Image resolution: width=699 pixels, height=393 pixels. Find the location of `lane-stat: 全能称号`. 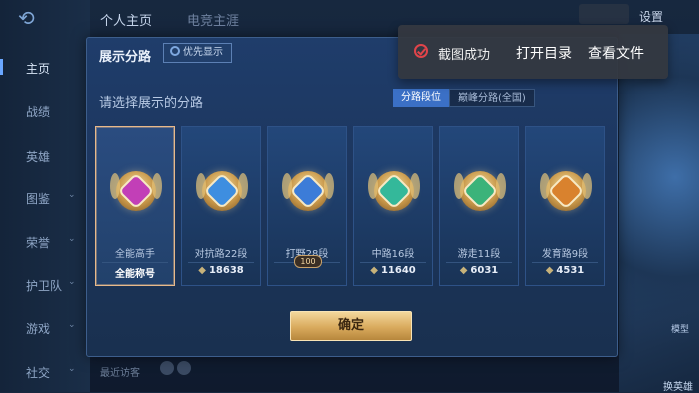

lane-stat: 全能称号 is located at coordinates (135, 272).